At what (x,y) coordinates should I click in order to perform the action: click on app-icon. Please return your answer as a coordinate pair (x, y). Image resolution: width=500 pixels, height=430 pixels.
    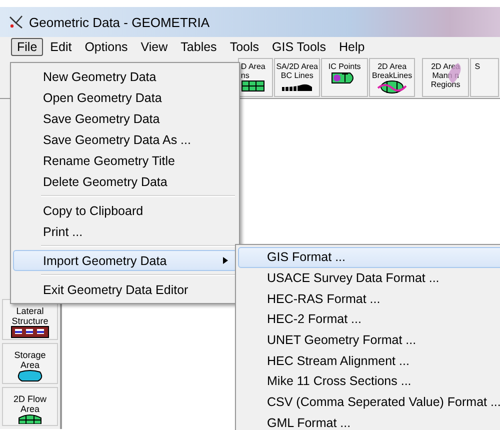
    Looking at the image, I should click on (16, 22).